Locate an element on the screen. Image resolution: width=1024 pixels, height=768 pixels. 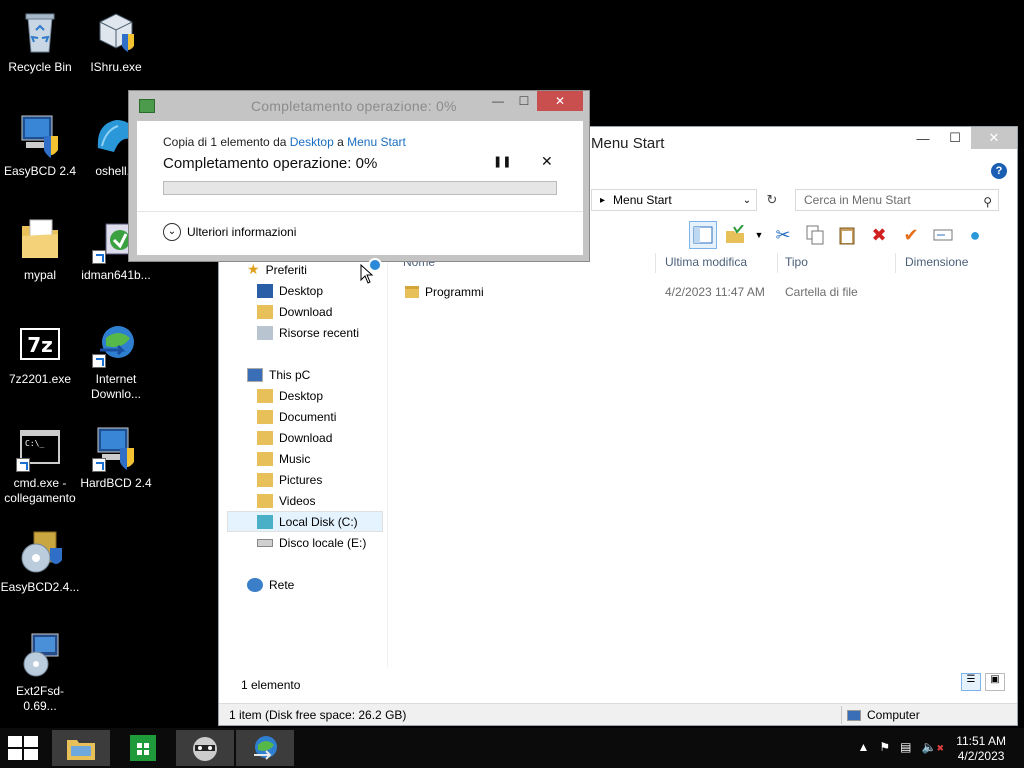
idm-globe-icon is located at coordinates (265, 748).